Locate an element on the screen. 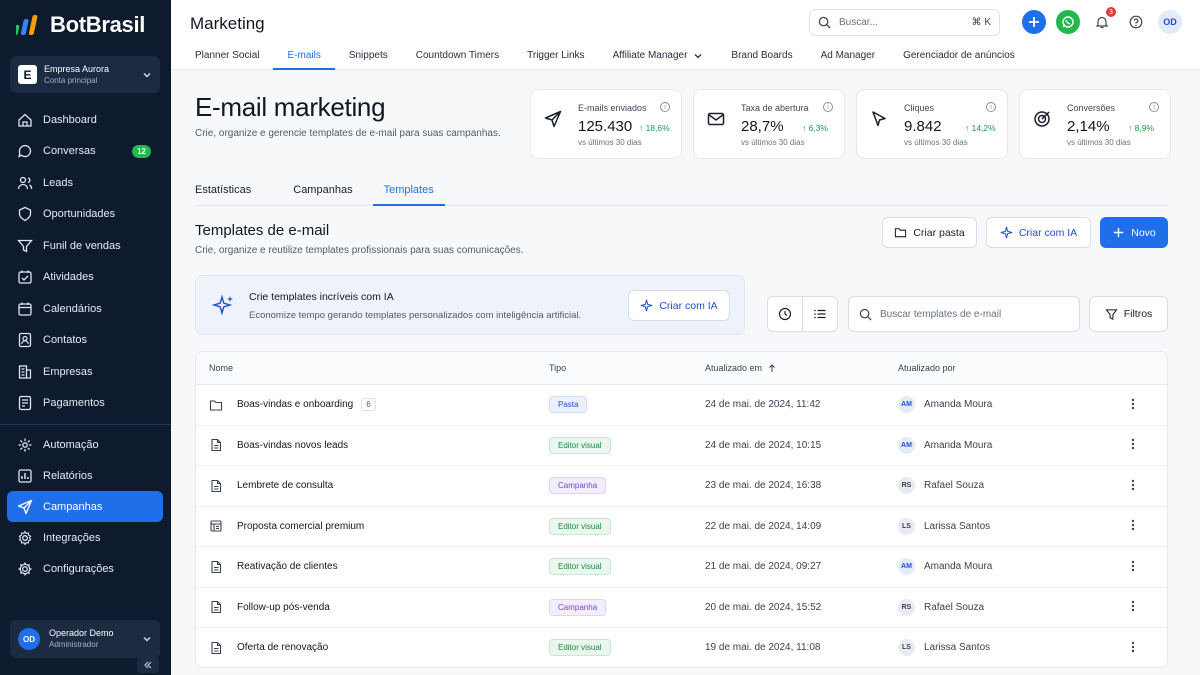 This screenshot has width=1200, height=675. add-button is located at coordinates (1034, 22).